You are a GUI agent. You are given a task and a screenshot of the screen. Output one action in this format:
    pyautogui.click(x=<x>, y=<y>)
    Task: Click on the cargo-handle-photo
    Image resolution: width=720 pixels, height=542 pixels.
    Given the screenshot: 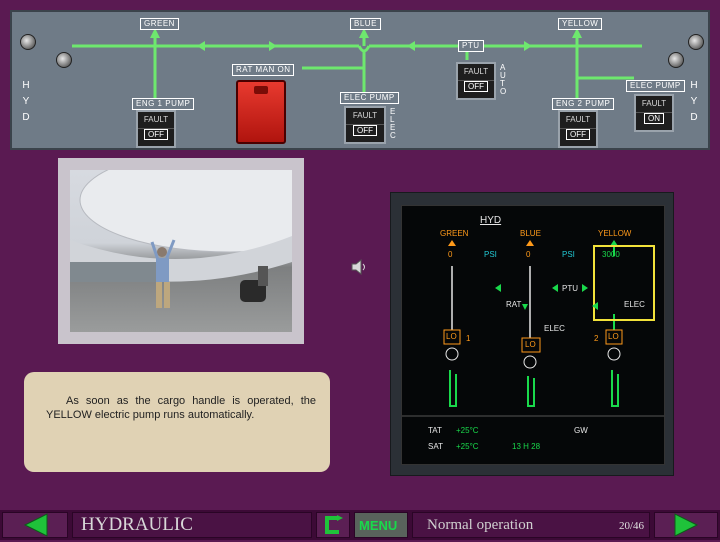 What is the action you would take?
    pyautogui.click(x=181, y=251)
    